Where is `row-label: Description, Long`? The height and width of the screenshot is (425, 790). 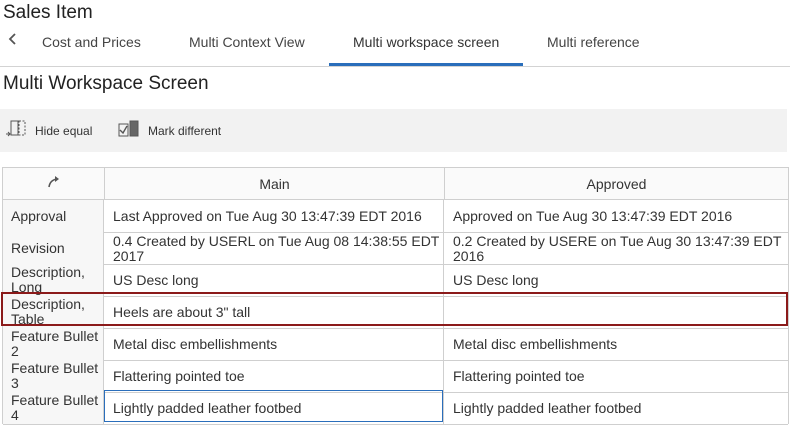
row-label: Description, Long is located at coordinates (53, 280).